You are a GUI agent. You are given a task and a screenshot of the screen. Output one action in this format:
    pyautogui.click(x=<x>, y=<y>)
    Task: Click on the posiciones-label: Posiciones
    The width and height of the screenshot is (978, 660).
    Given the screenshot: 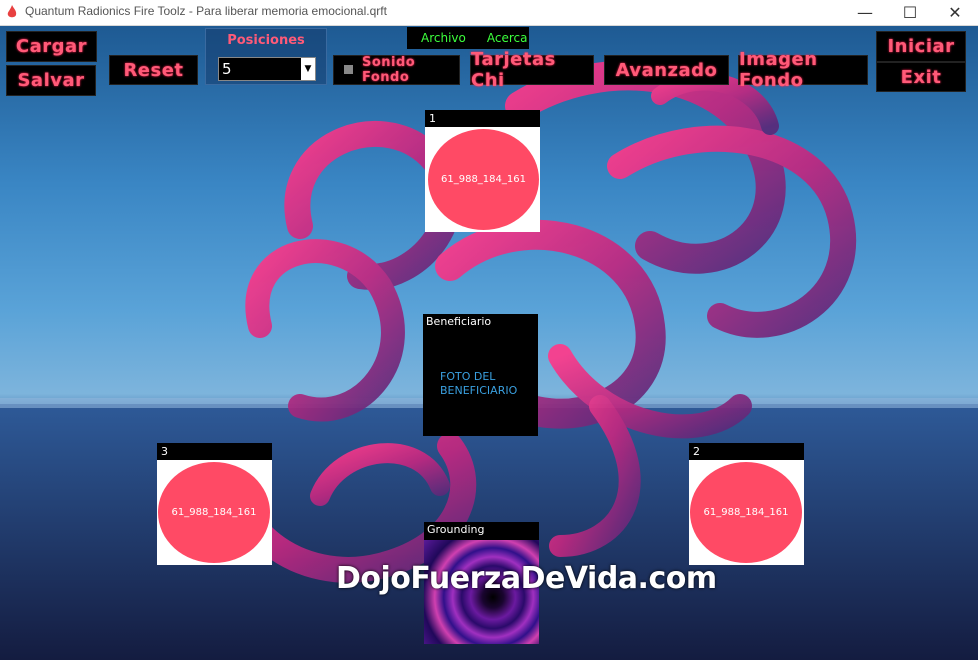 What is the action you would take?
    pyautogui.click(x=266, y=40)
    